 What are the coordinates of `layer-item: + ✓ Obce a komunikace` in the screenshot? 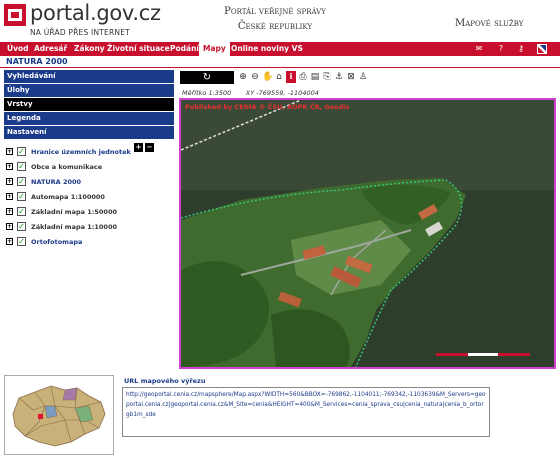 It's located at (91, 168).